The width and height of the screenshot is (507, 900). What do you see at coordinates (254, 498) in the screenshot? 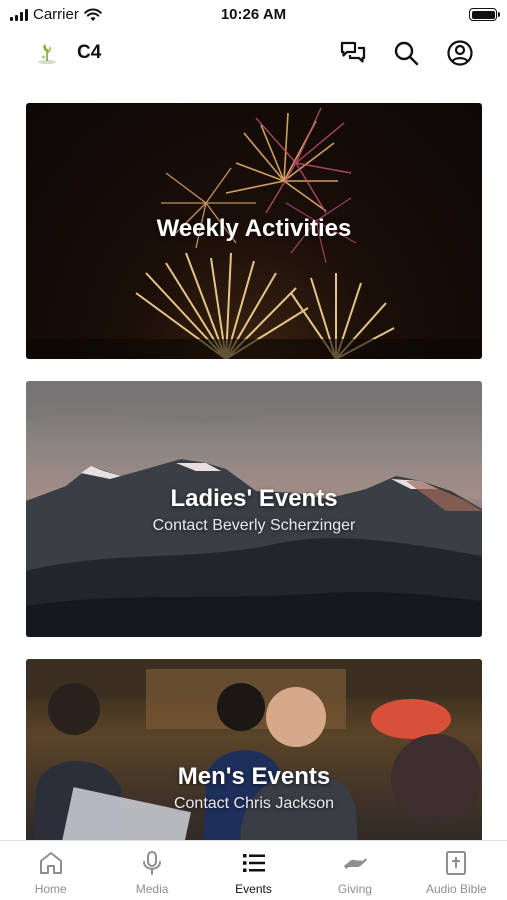
I see `card-title: Ladies' Events` at bounding box center [254, 498].